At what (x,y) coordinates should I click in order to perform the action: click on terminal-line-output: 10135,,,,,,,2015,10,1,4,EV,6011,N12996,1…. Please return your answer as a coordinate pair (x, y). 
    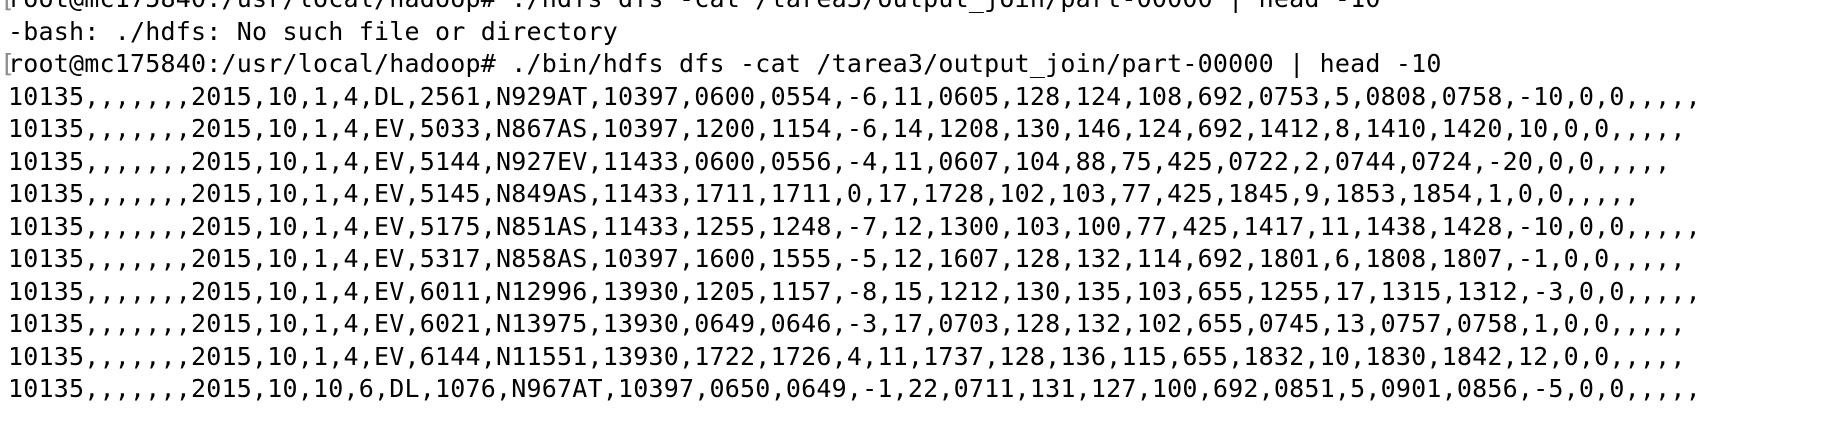
    Looking at the image, I should click on (854, 292).